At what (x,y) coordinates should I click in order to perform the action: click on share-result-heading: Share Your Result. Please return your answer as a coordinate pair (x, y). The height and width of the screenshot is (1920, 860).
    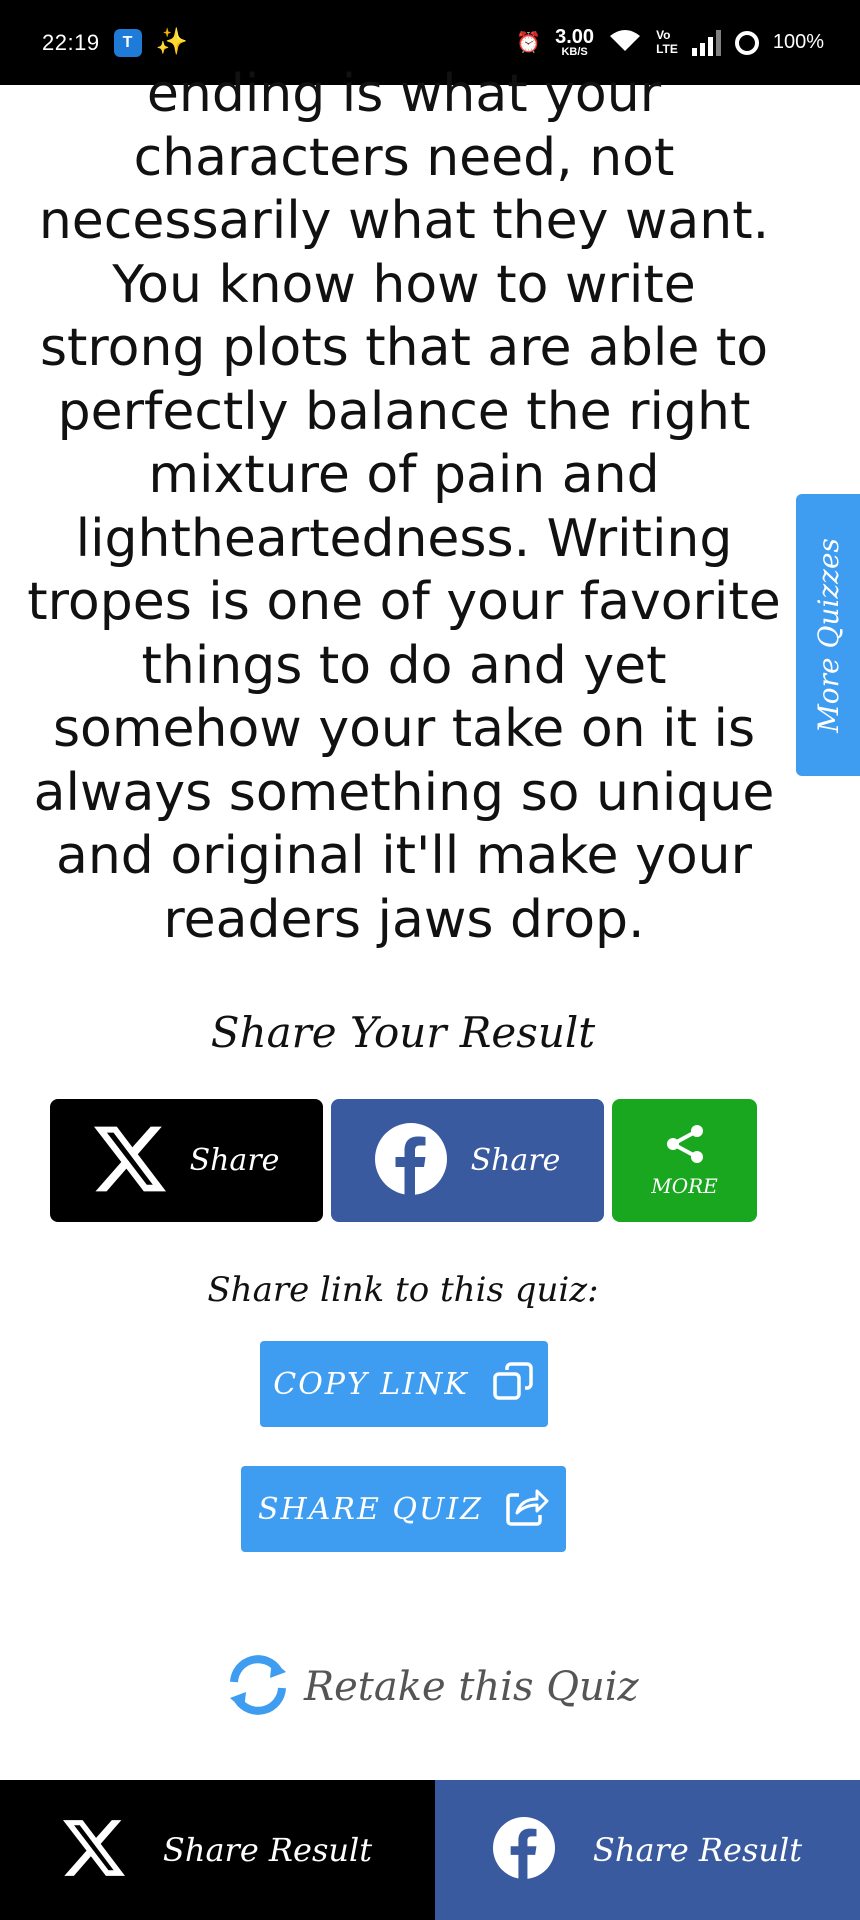
    Looking at the image, I should click on (403, 1032).